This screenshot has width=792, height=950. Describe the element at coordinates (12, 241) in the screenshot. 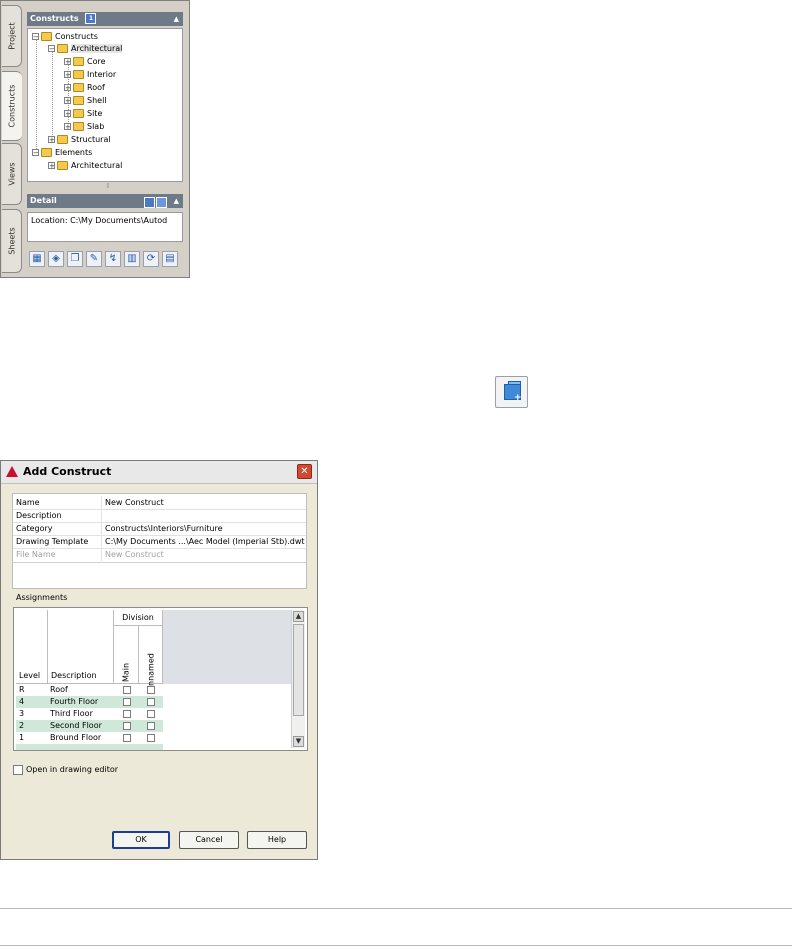

I see `tab-sheets: Sheets` at that location.